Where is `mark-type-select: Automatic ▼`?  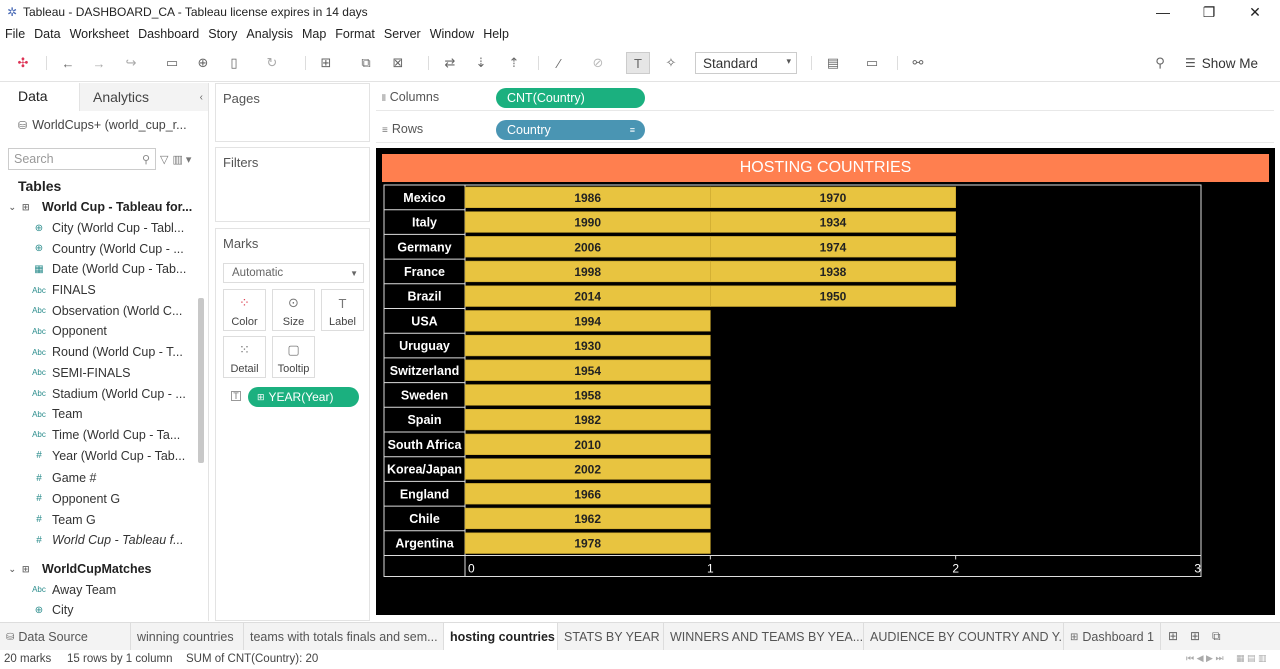 mark-type-select: Automatic ▼ is located at coordinates (293, 273).